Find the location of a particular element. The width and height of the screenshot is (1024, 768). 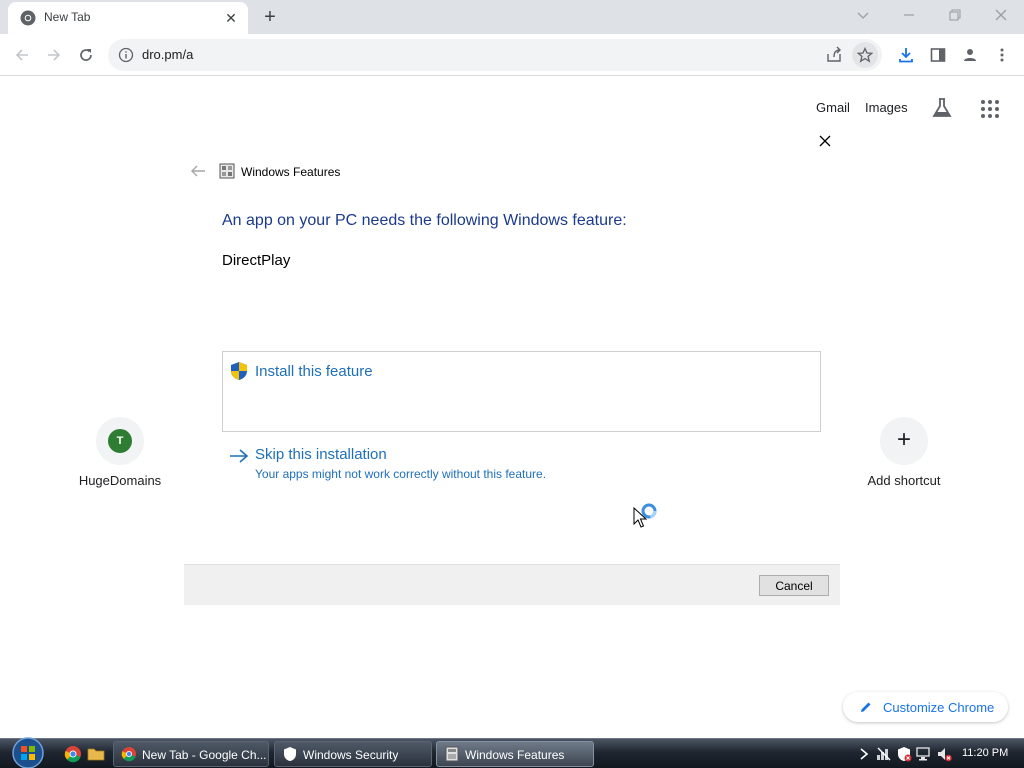

pencil-icon is located at coordinates (866, 707).